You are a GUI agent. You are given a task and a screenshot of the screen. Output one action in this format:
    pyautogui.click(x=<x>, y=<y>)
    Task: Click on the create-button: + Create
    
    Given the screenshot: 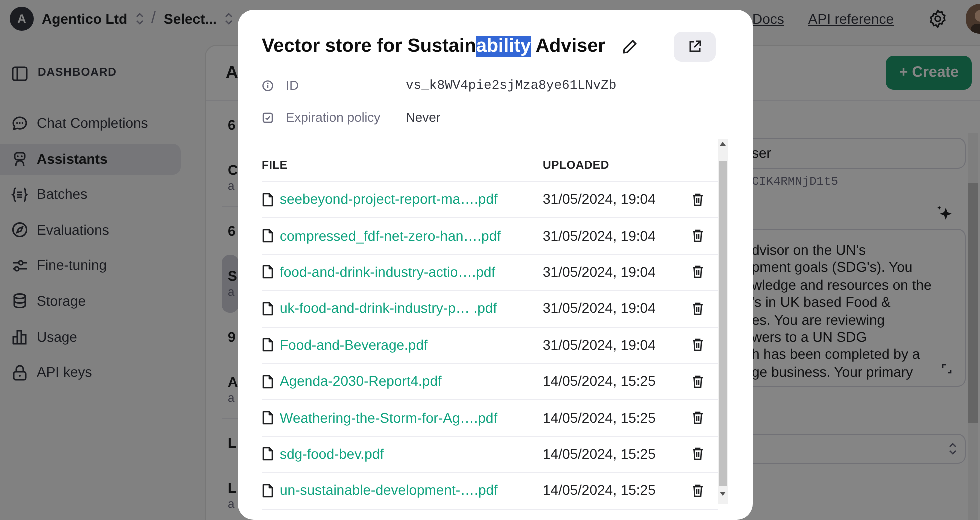 What is the action you would take?
    pyautogui.click(x=929, y=73)
    